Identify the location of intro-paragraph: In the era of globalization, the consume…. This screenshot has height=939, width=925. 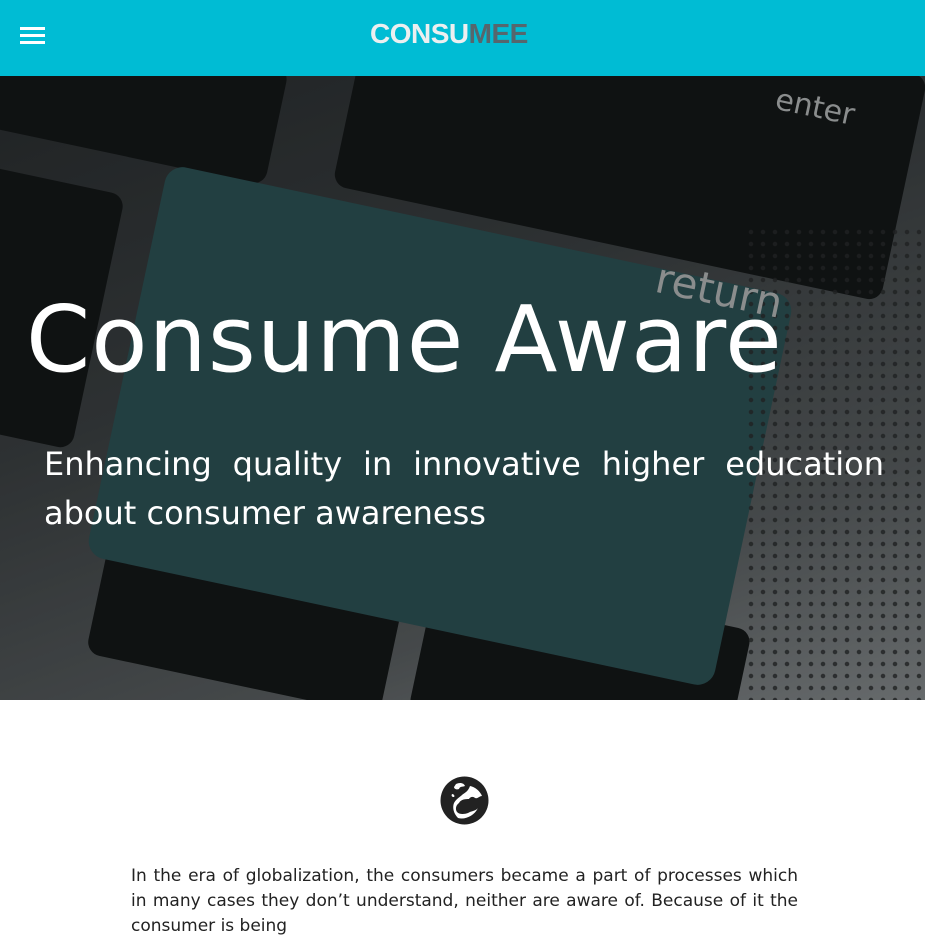
(464, 901).